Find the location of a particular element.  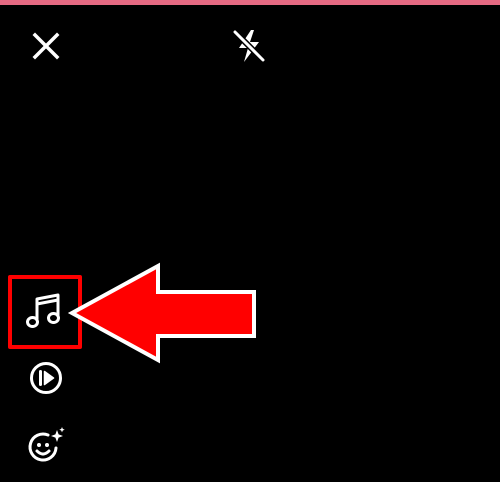

flash-toggle-button is located at coordinates (249, 46).